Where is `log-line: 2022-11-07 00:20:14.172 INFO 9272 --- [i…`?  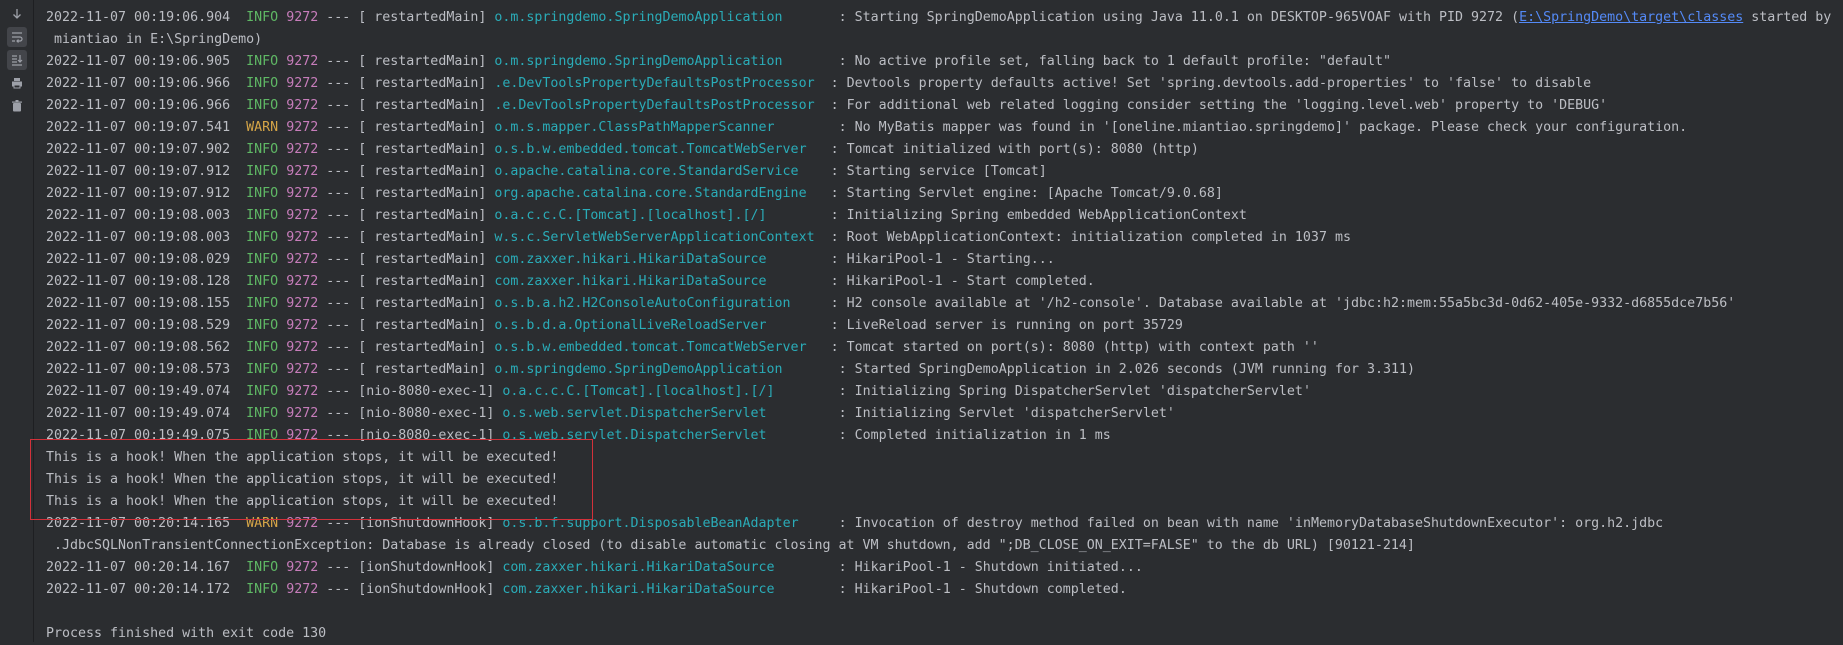
log-line: 2022-11-07 00:20:14.172 INFO 9272 --- [i… is located at coordinates (944, 590).